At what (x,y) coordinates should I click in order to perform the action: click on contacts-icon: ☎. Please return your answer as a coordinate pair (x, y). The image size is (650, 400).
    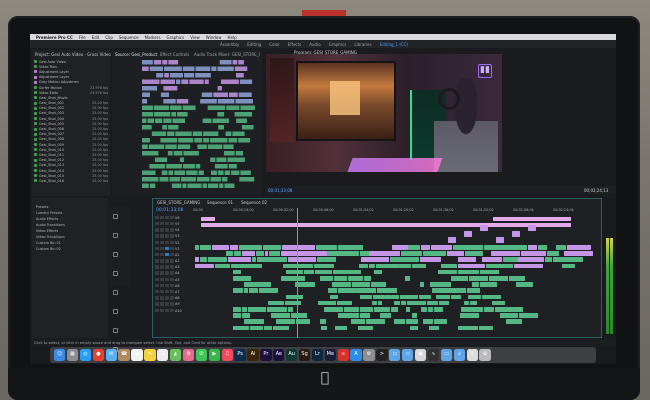
    Looking at the image, I should click on (124, 355).